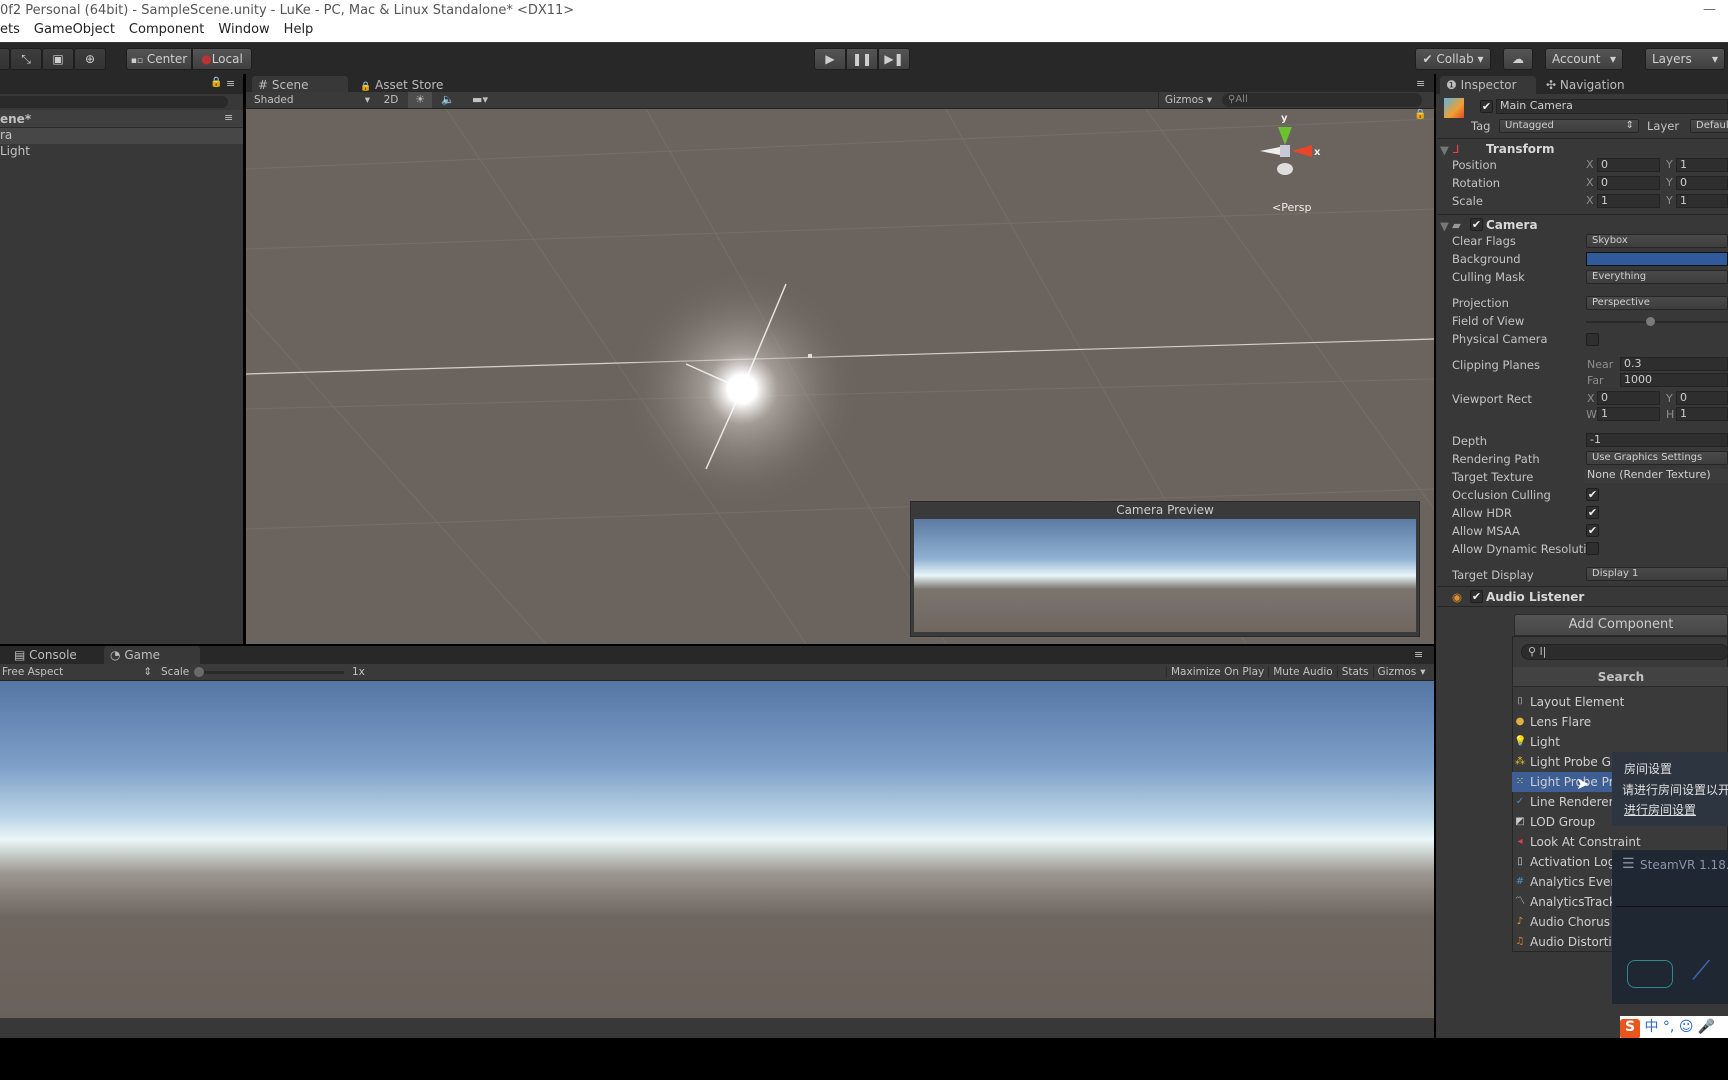 This screenshot has width=1728, height=1080. Describe the element at coordinates (1422, 672) in the screenshot. I see `chevron-down-icon: ▾` at that location.